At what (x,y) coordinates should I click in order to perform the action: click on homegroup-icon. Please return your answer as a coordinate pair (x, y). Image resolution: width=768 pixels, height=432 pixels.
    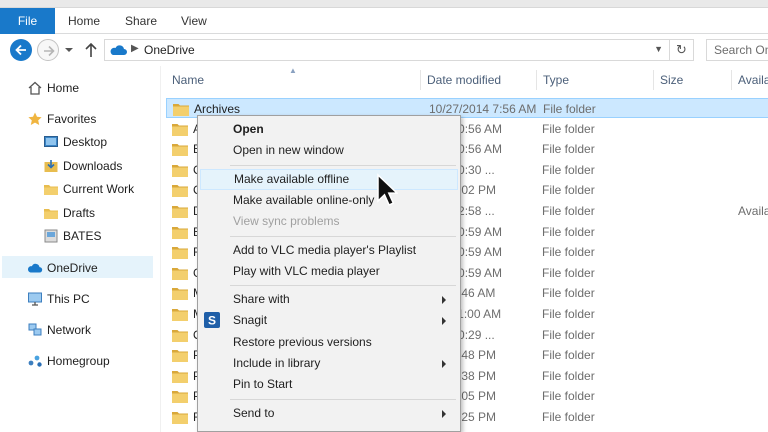
    Looking at the image, I should click on (35, 361).